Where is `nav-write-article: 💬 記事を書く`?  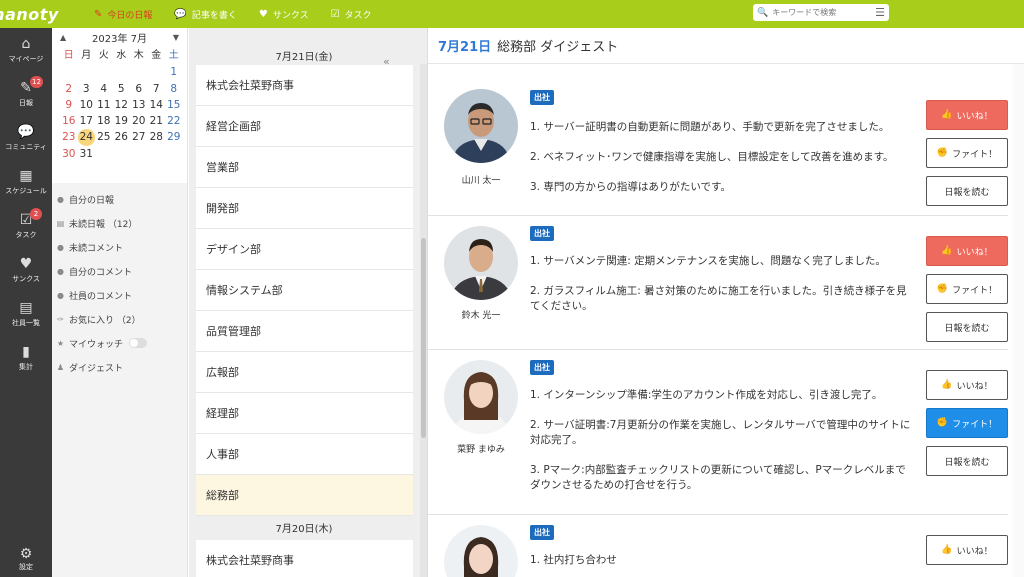
nav-write-article: 💬 記事を書く is located at coordinates (205, 14).